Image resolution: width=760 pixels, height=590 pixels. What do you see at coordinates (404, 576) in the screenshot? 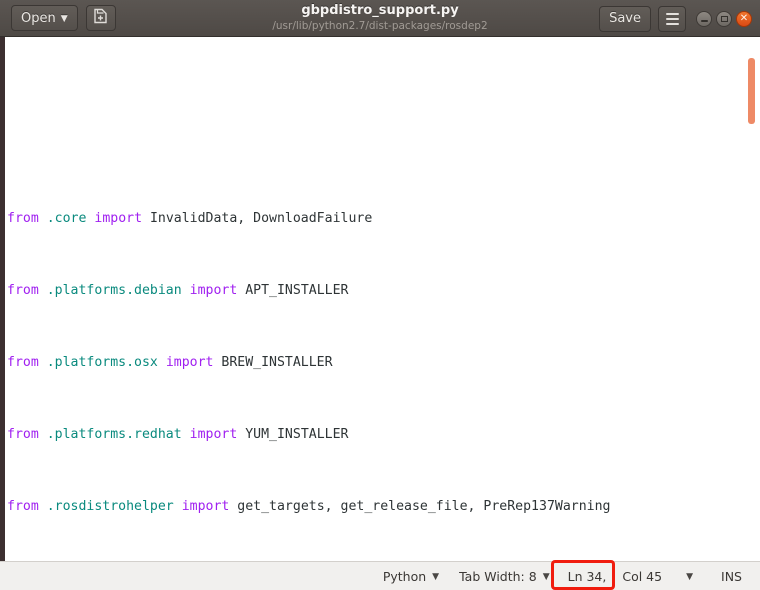
I see `language-label: Python` at bounding box center [404, 576].